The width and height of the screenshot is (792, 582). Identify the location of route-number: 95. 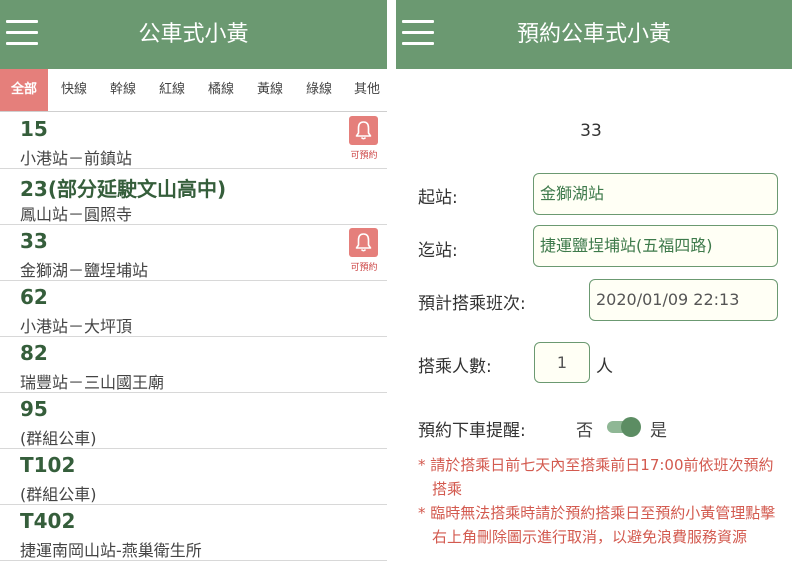
(34, 409).